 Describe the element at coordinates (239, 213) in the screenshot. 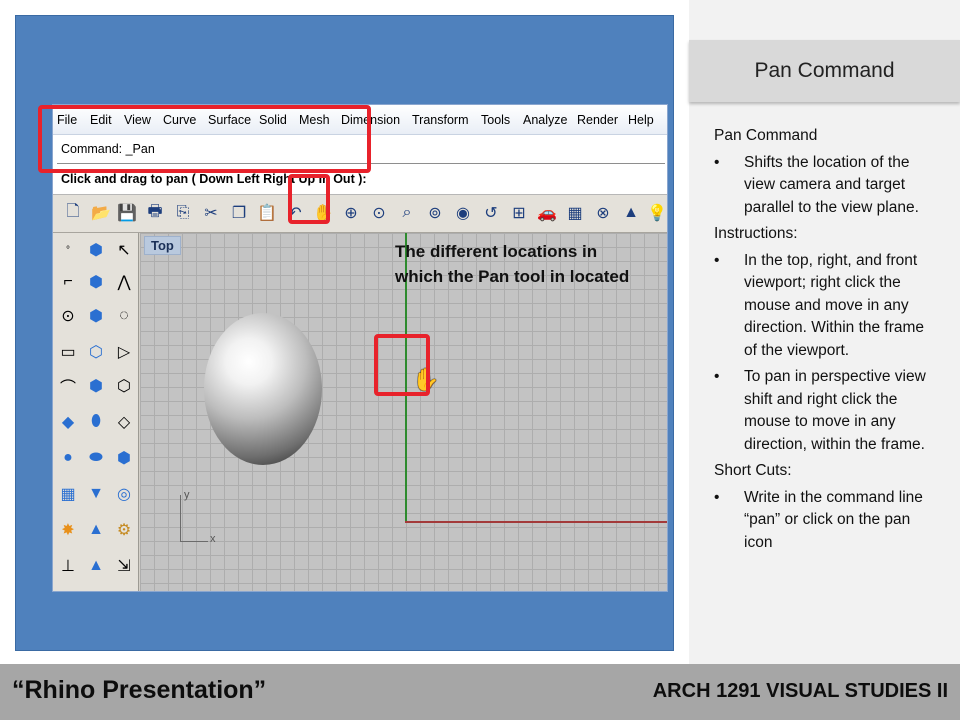

I see `copy-icon: ❐` at that location.